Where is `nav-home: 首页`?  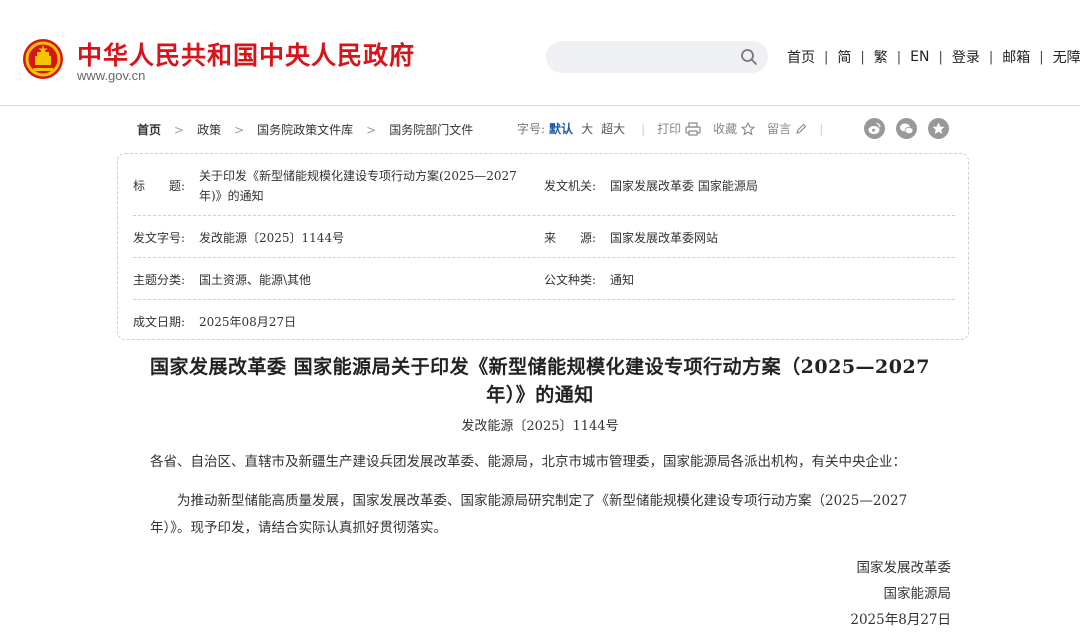 nav-home: 首页 is located at coordinates (801, 57).